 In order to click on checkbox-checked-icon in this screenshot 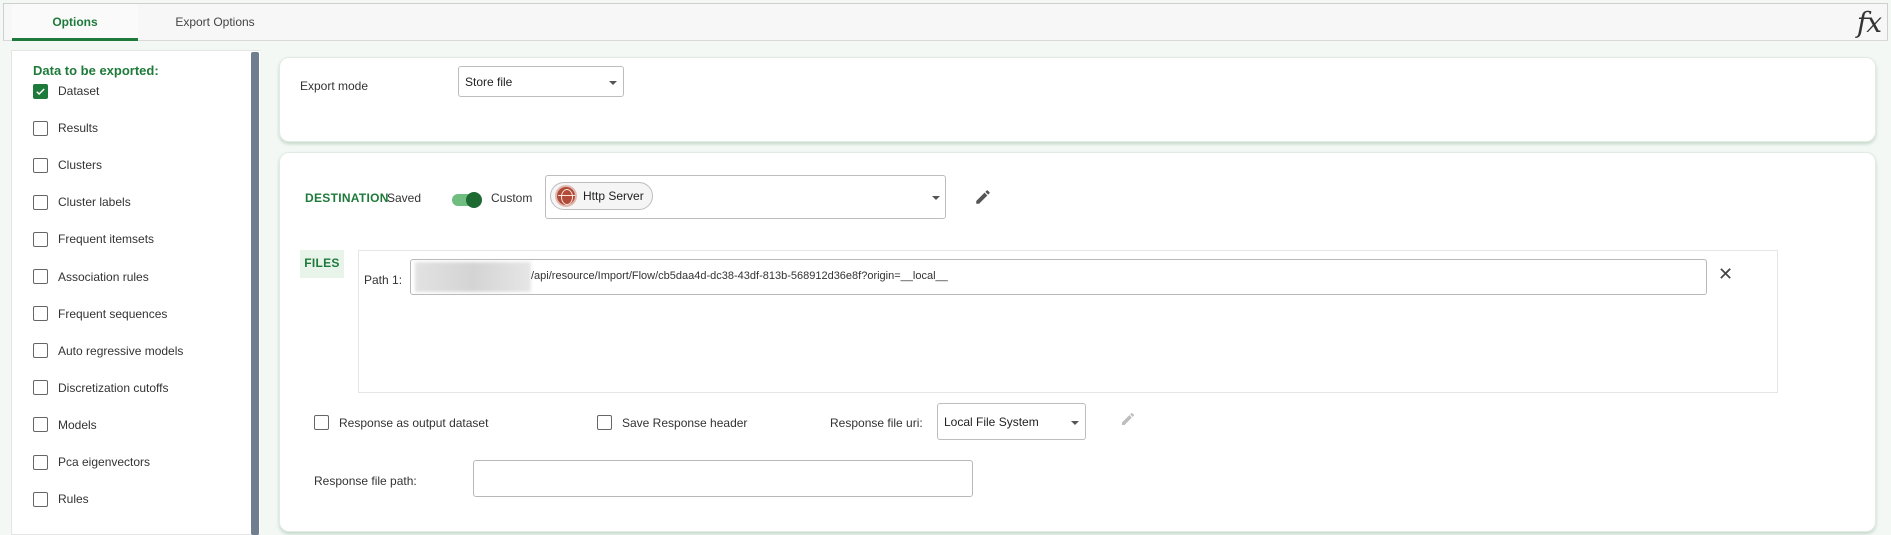, I will do `click(40, 91)`.